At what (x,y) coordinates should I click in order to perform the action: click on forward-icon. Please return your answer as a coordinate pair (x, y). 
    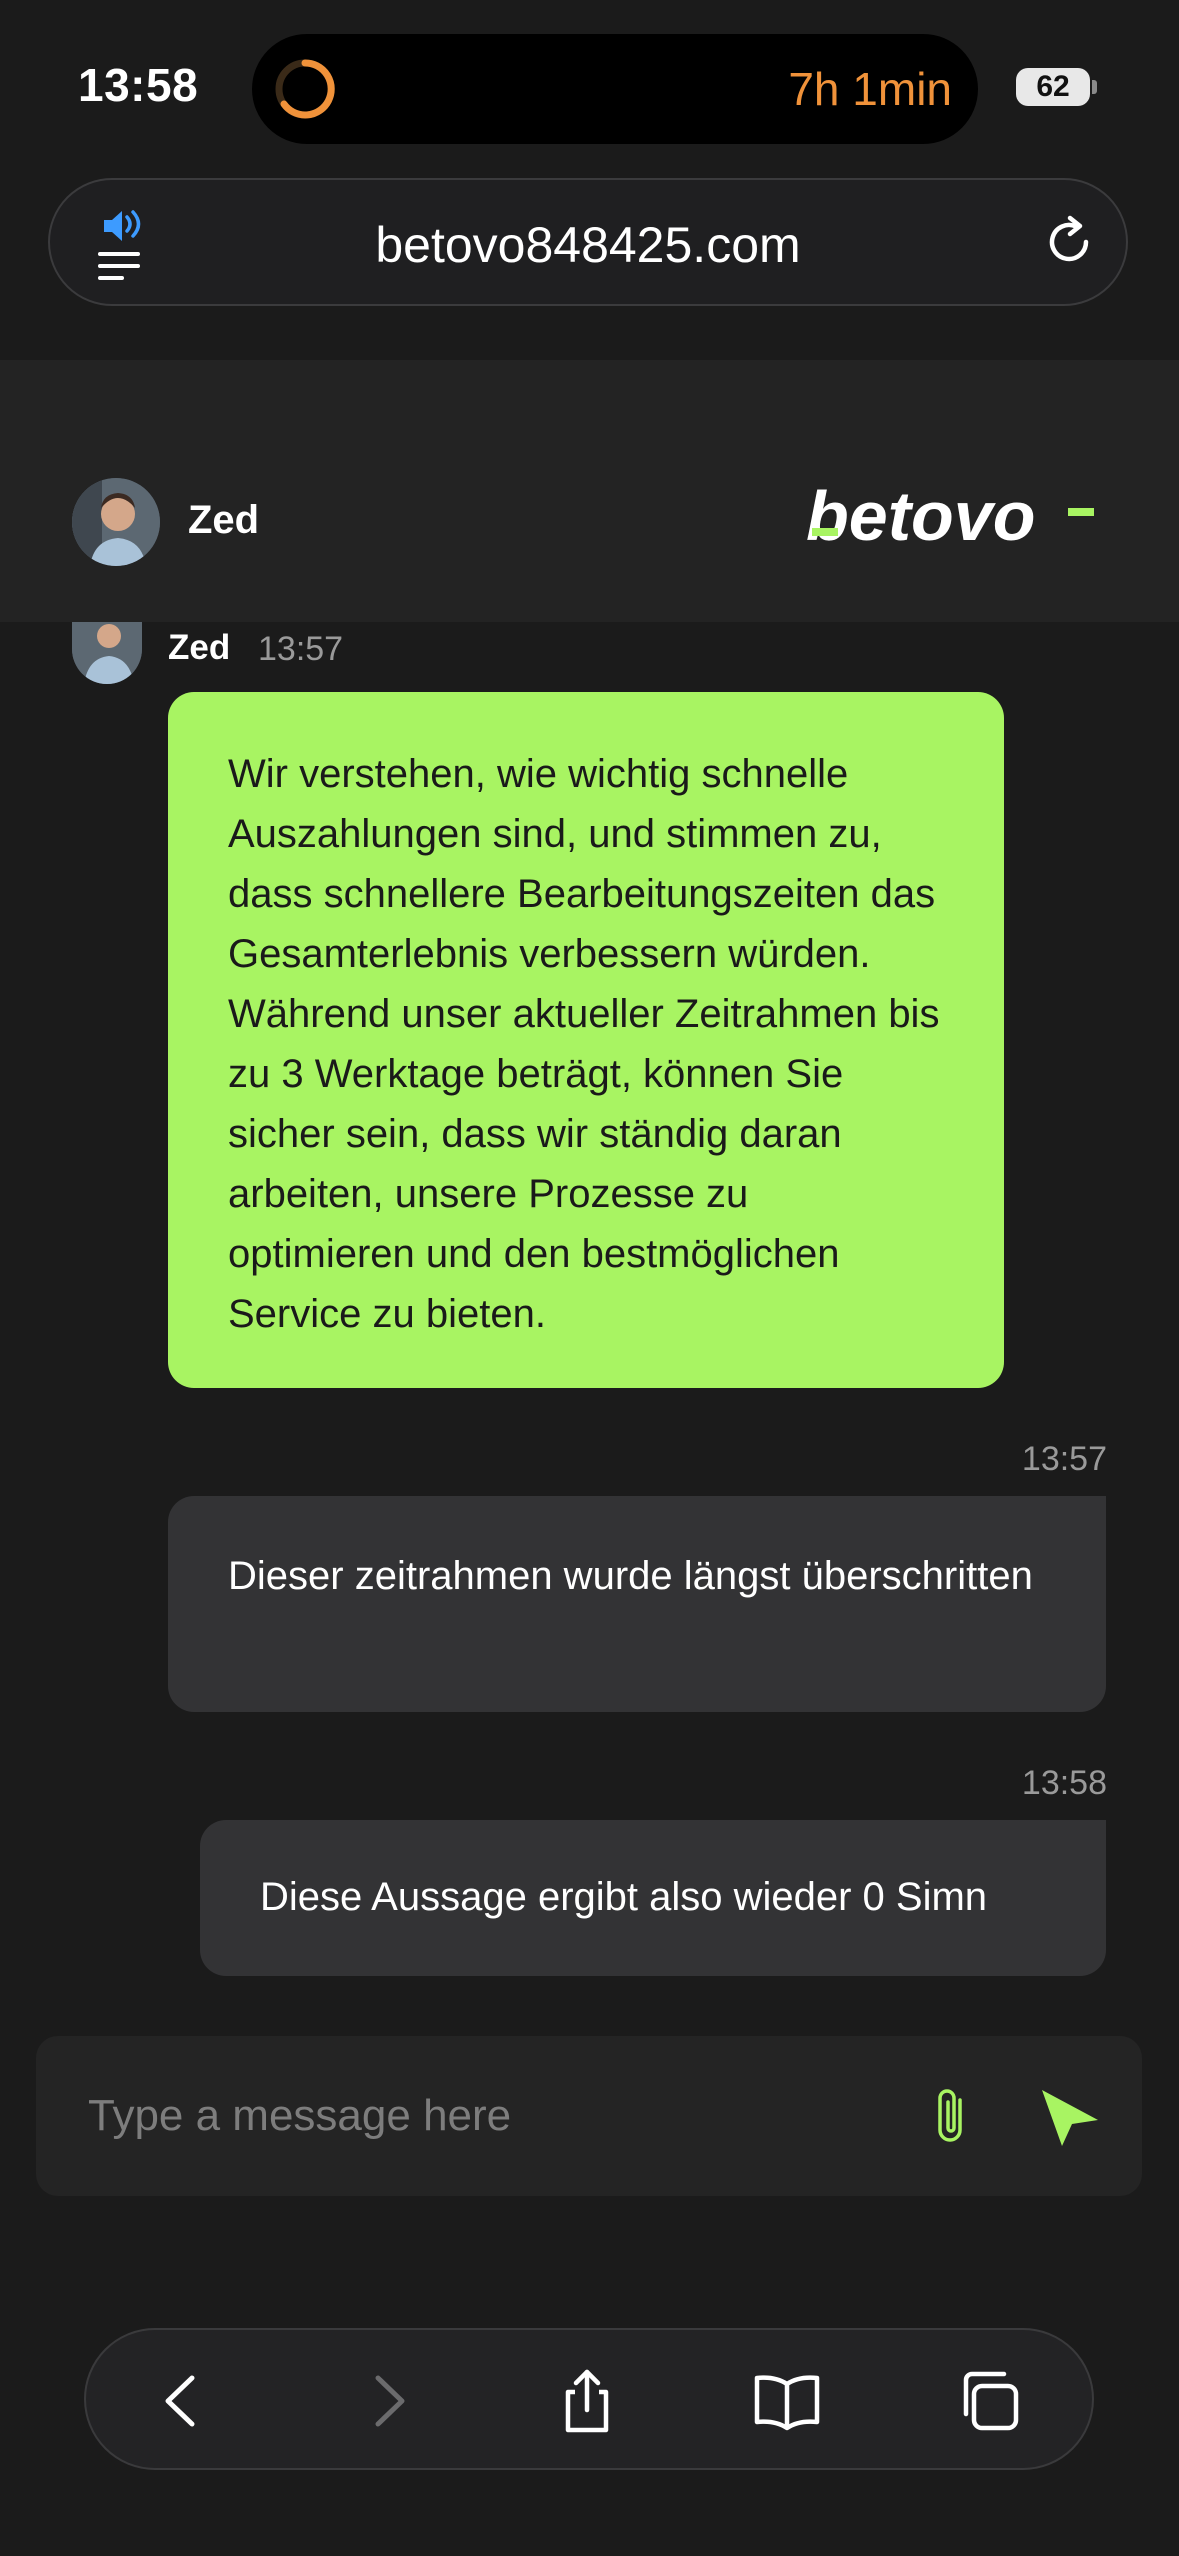
    Looking at the image, I should click on (387, 2401).